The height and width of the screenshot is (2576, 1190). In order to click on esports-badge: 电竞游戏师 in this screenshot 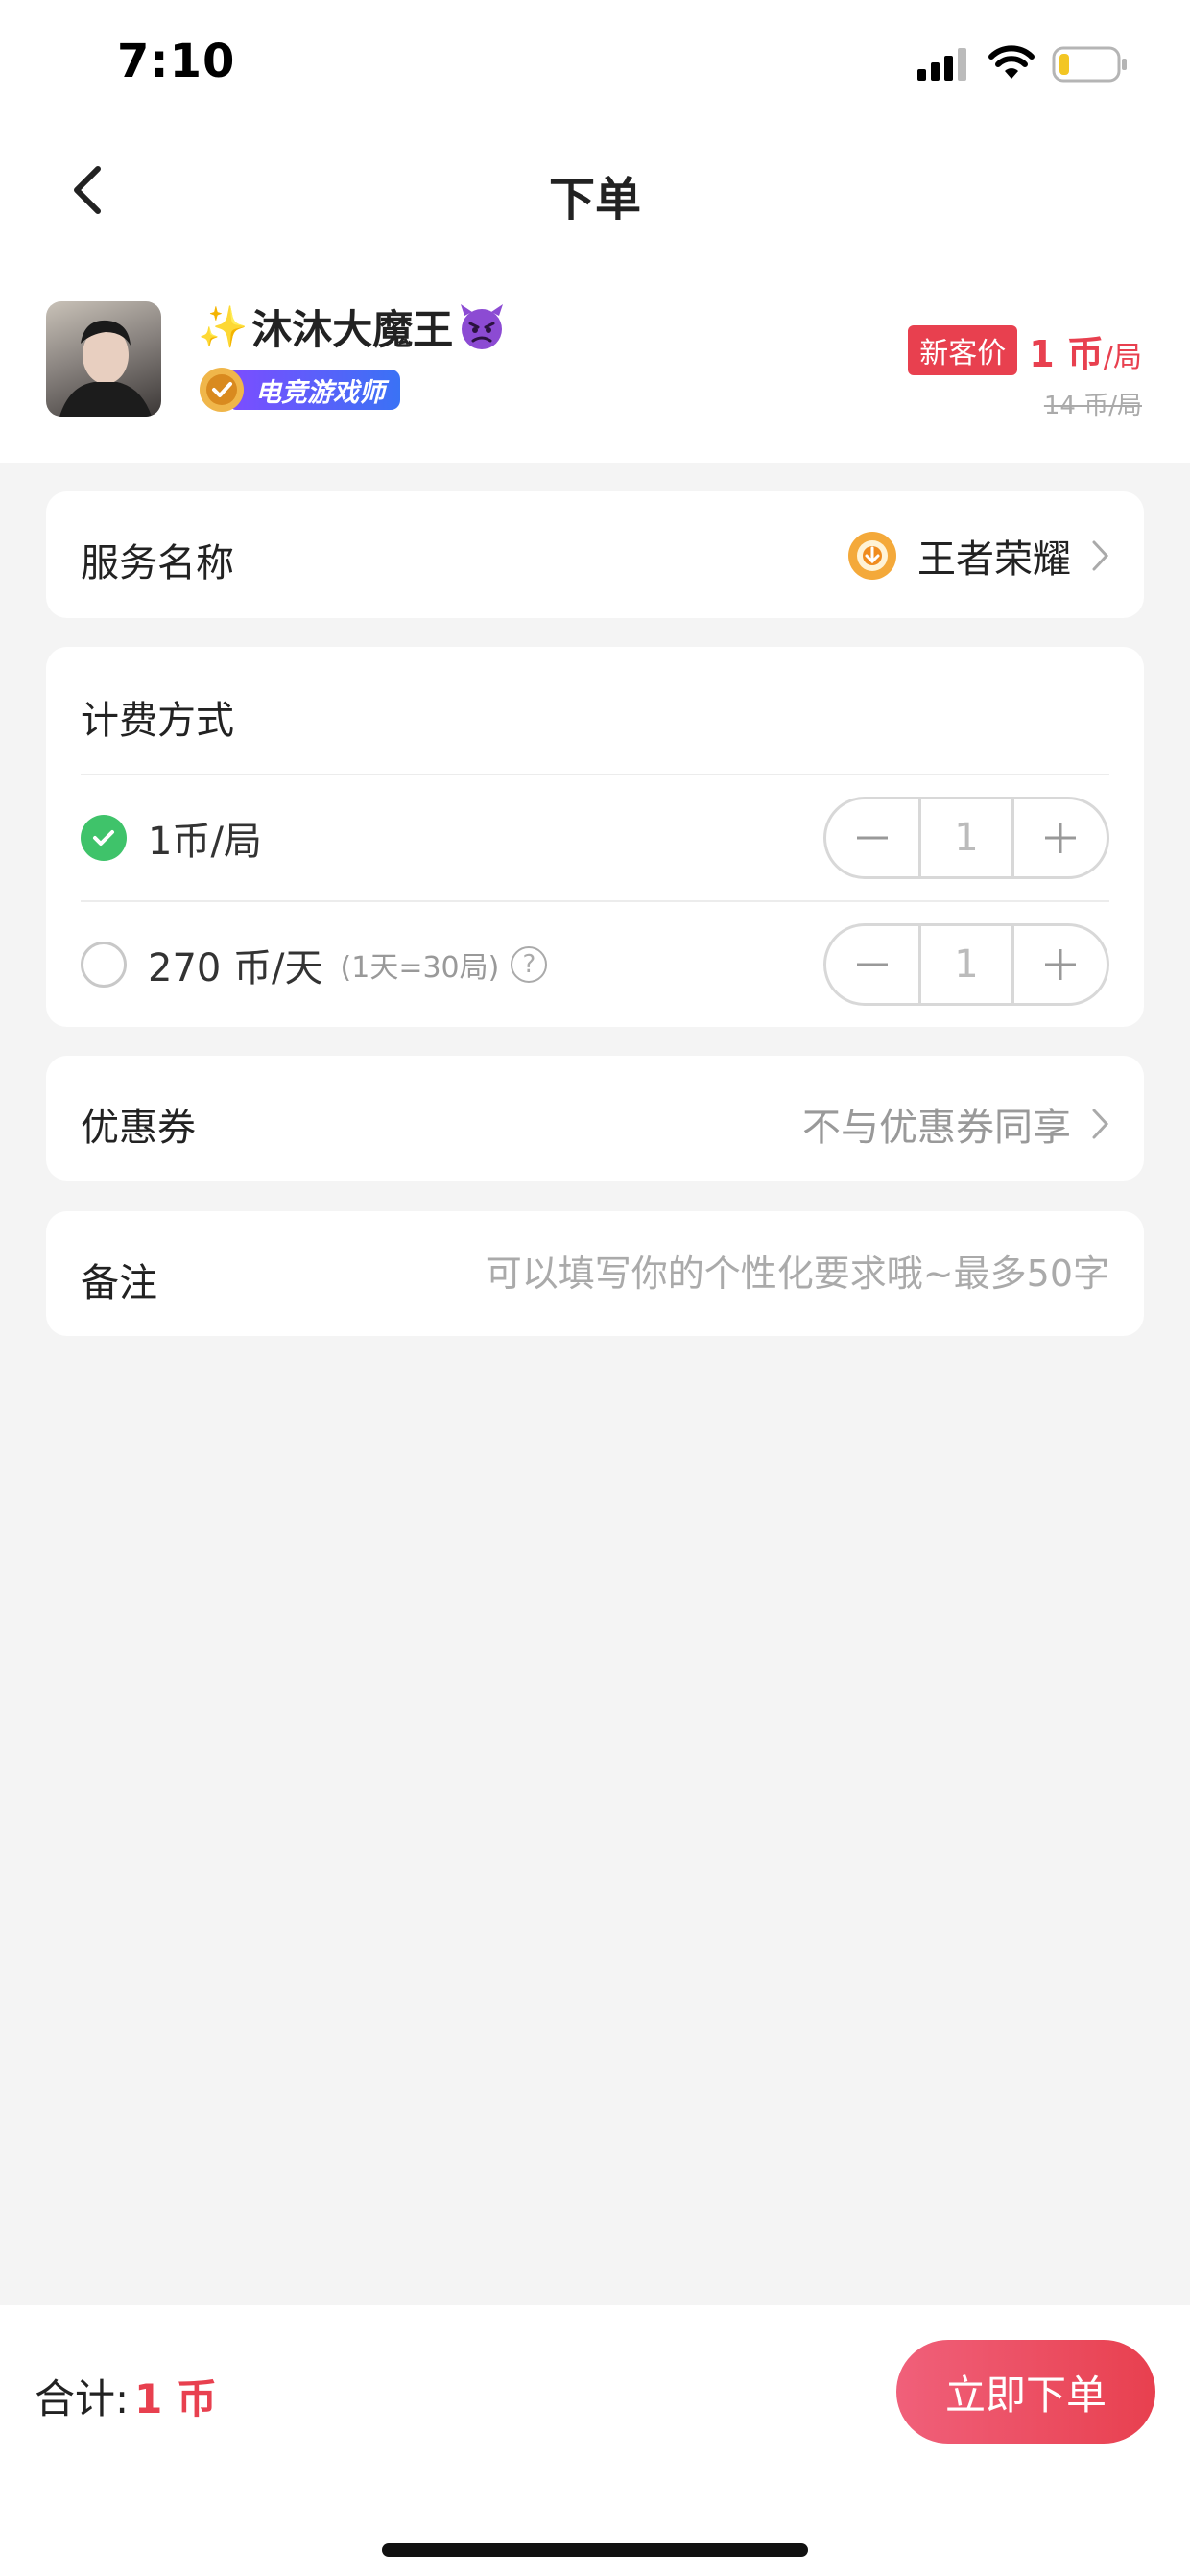, I will do `click(299, 390)`.